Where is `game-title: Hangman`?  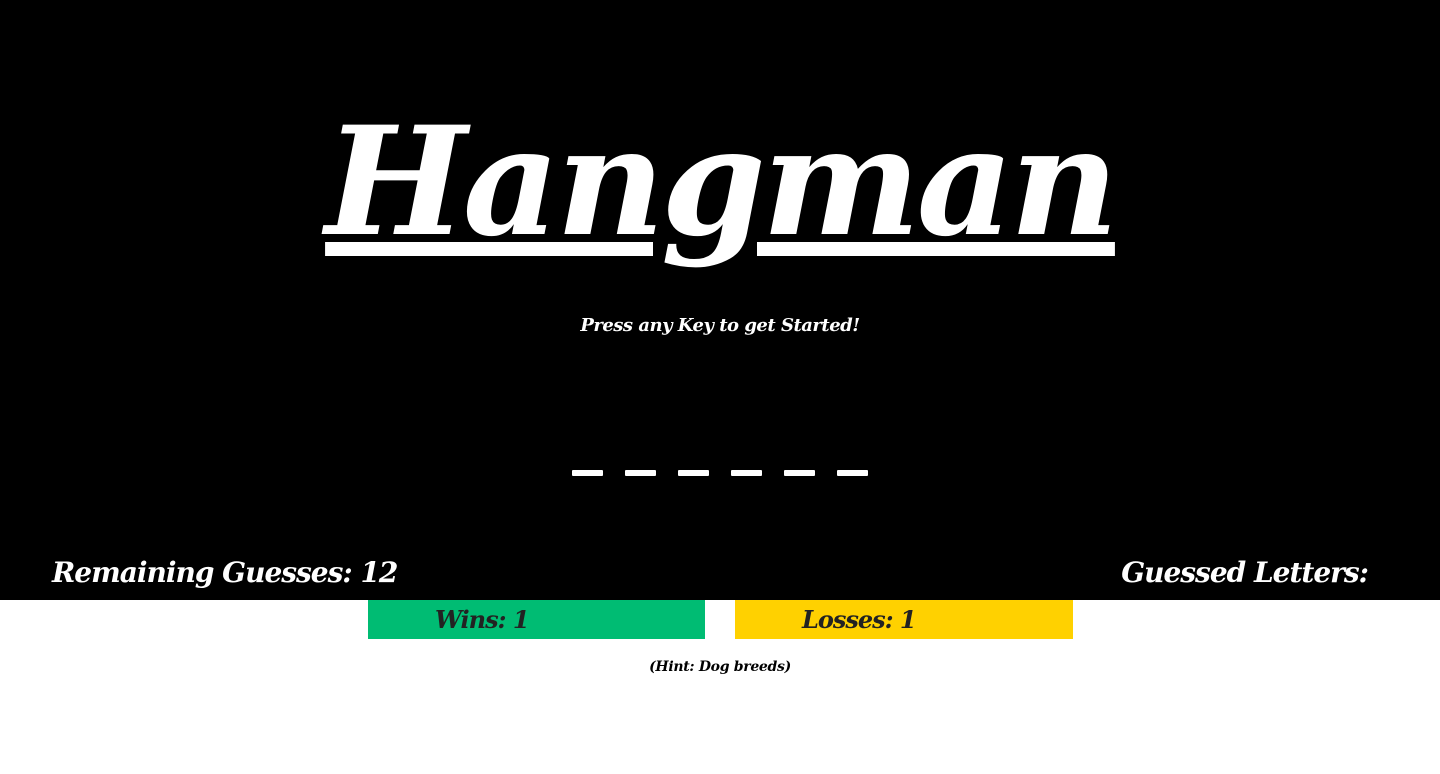
game-title: Hangman is located at coordinates (722, 182).